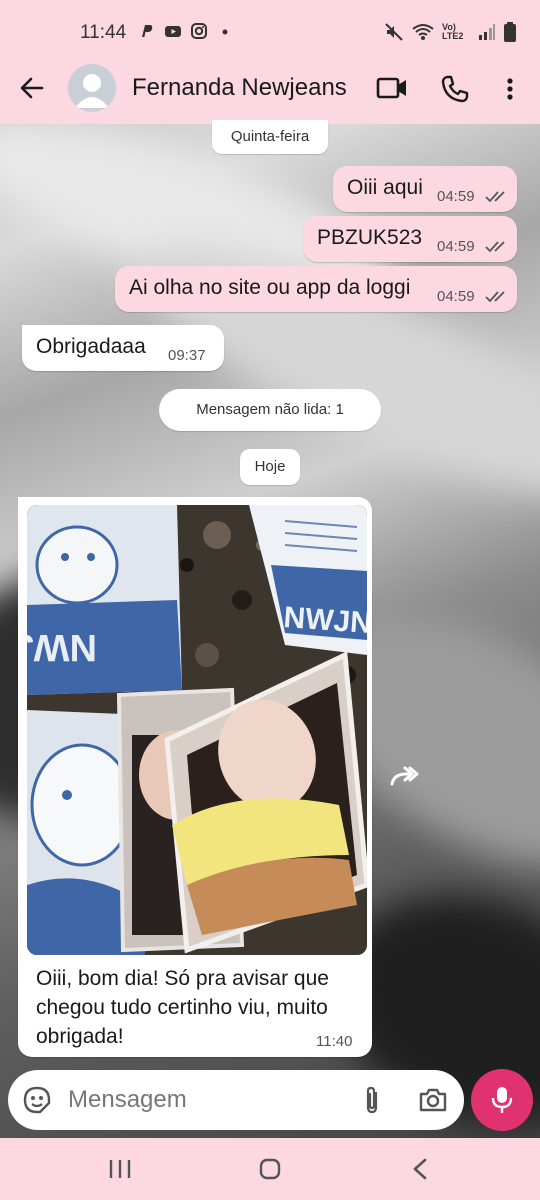 The image size is (540, 1200). I want to click on unread-divider: Mensagem não lida: 1, so click(270, 410).